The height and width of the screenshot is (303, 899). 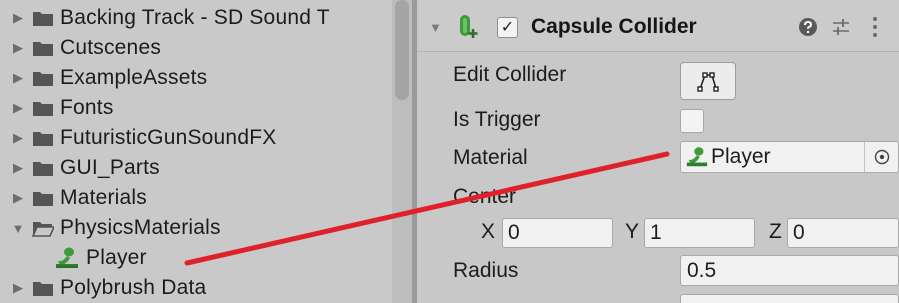 What do you see at coordinates (497, 119) in the screenshot?
I see `is-trigger-label: Is Trigger` at bounding box center [497, 119].